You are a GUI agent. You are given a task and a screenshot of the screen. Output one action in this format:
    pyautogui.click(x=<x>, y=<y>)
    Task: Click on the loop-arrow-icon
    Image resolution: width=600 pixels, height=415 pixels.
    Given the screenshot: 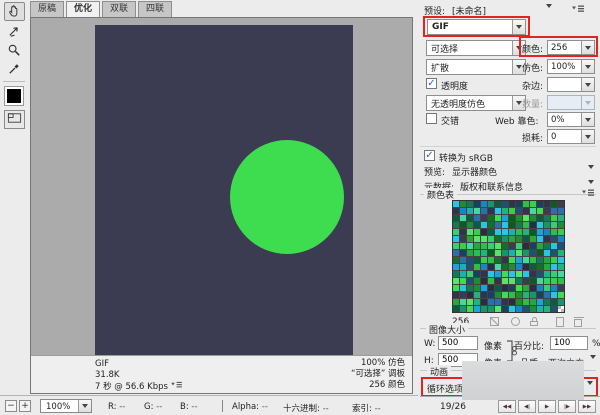 What is the action you would take?
    pyautogui.click(x=590, y=388)
    